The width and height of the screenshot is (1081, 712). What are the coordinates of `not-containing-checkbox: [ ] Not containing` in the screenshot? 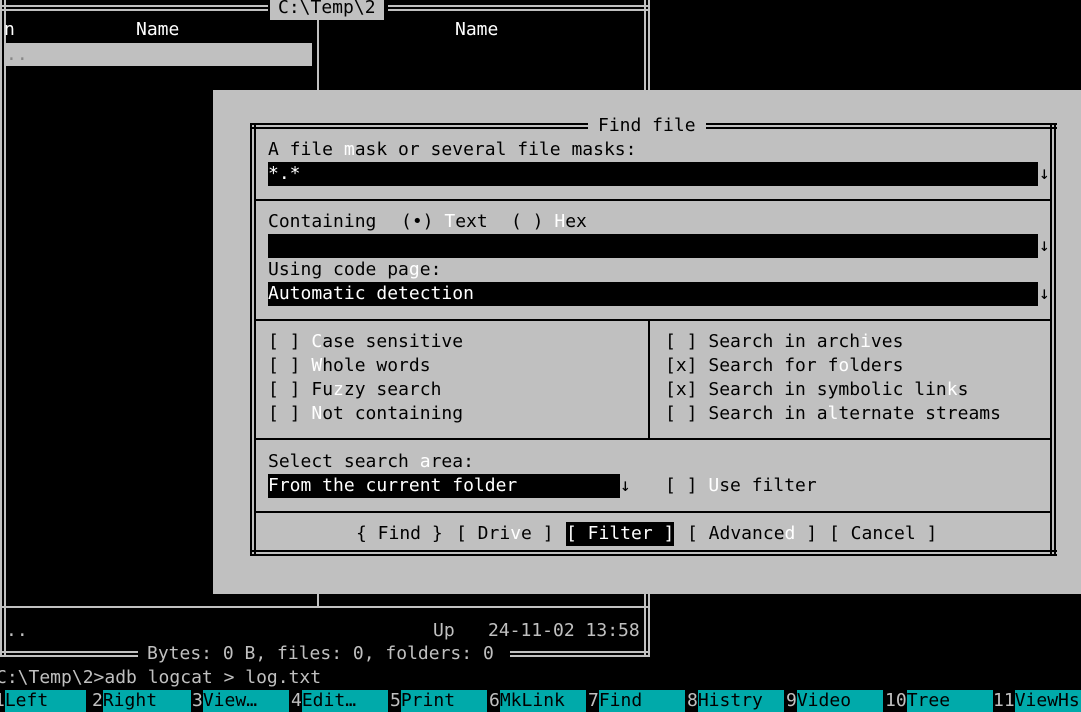 It's located at (365, 414).